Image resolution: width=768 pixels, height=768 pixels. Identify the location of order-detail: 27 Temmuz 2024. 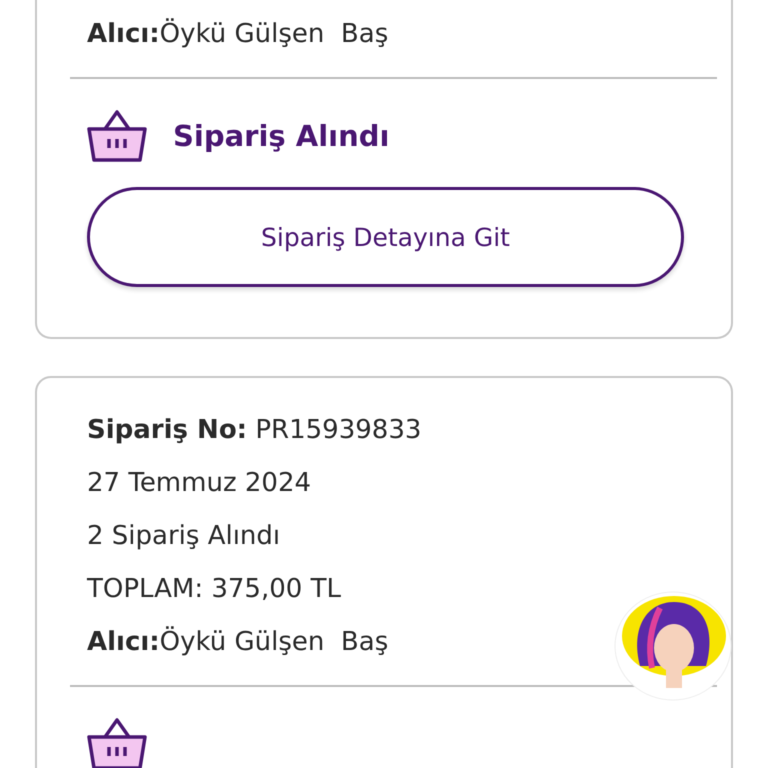
(199, 483).